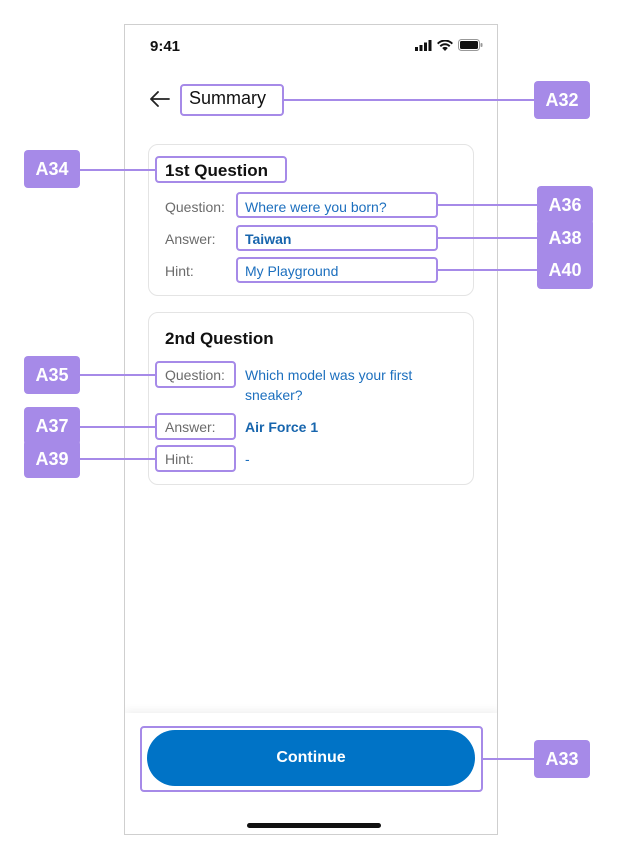 Image resolution: width=620 pixels, height=860 pixels. I want to click on annotation-box-a32, so click(232, 100).